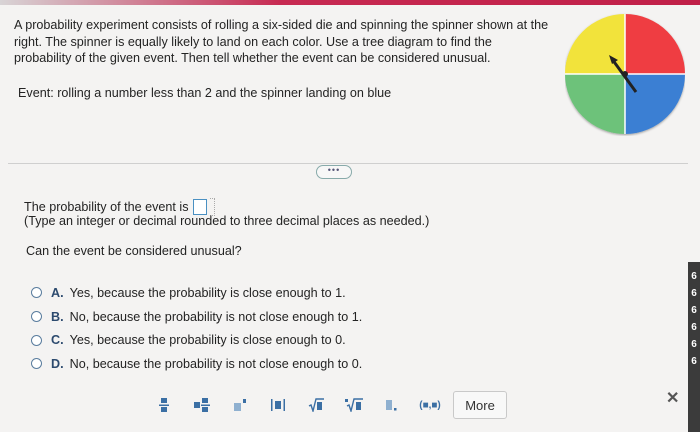 This screenshot has width=700, height=432. Describe the element at coordinates (57, 292) in the screenshot. I see `option-a-letter: A.` at that location.